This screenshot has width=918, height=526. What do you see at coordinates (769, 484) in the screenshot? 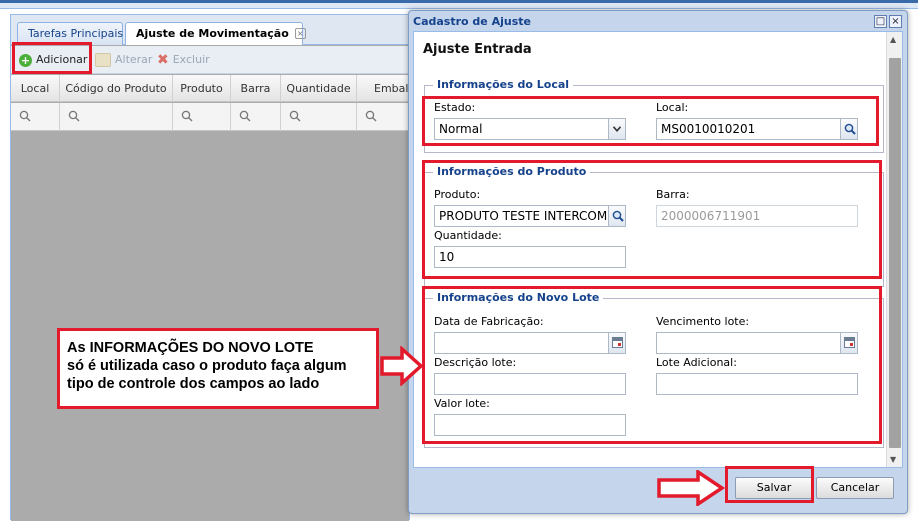
I see `highlight-save-button` at bounding box center [769, 484].